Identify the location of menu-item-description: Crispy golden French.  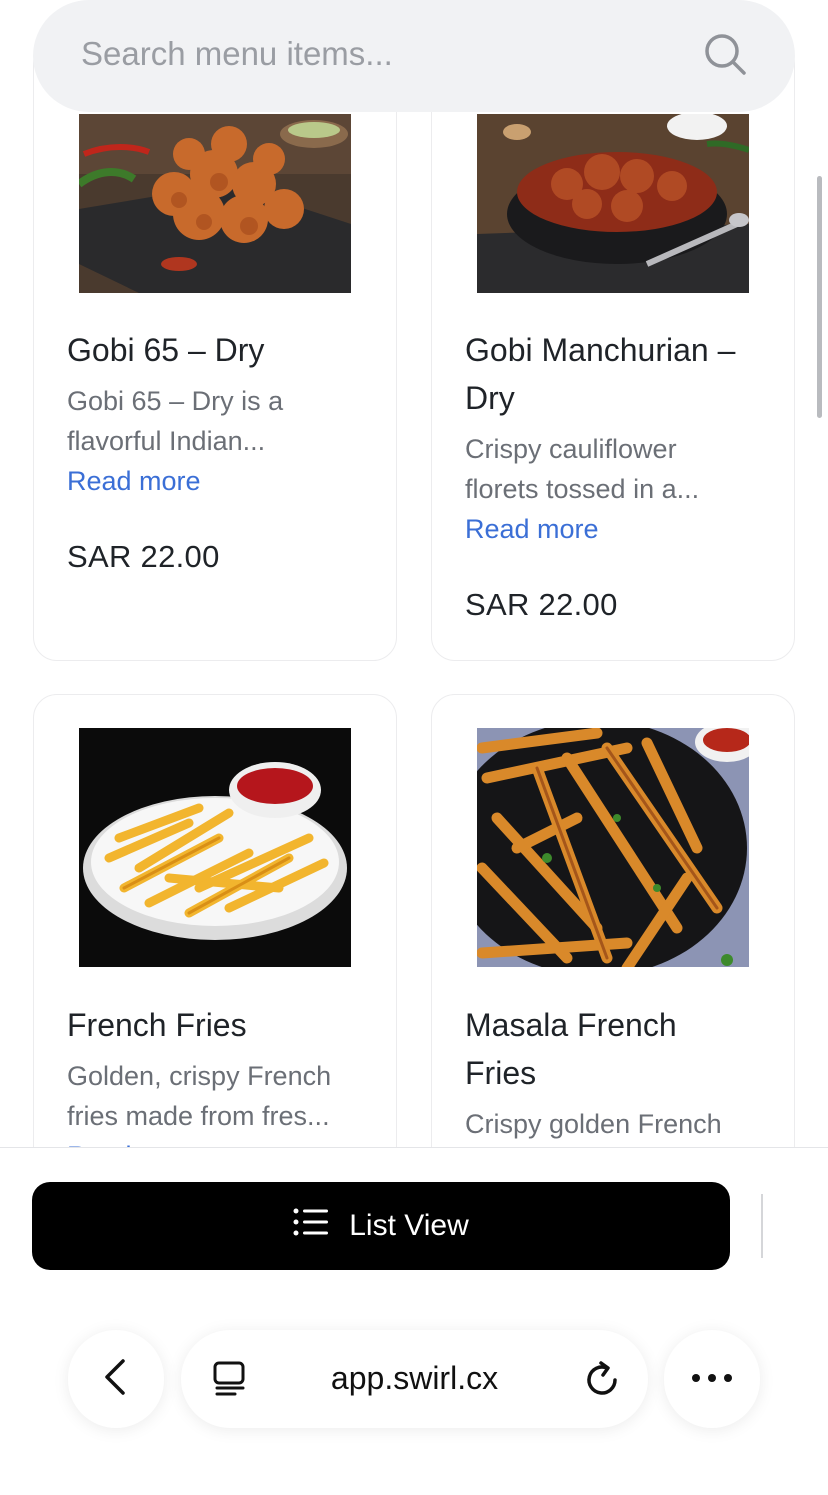
(593, 1124).